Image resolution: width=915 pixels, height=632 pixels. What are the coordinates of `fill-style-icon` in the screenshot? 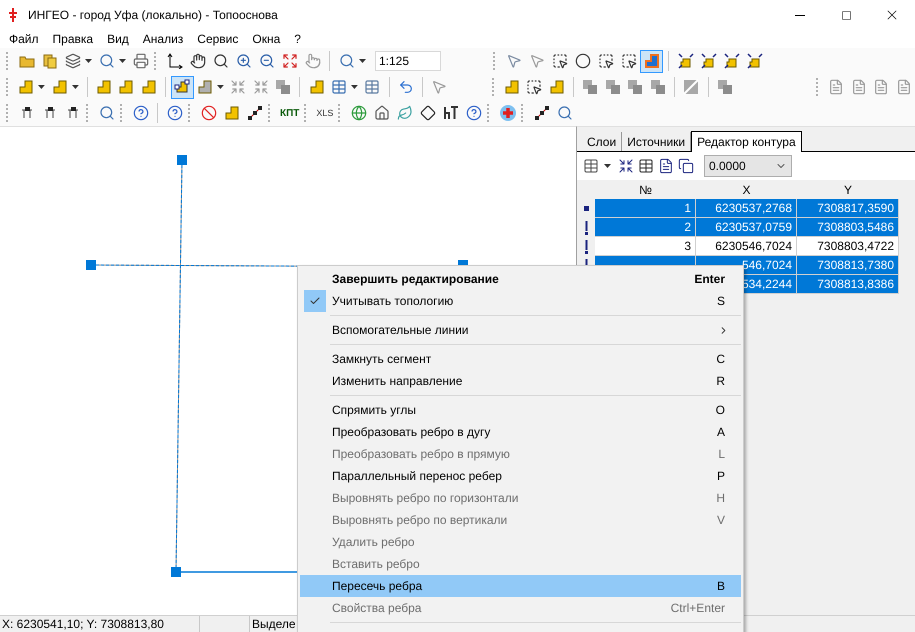 It's located at (652, 61).